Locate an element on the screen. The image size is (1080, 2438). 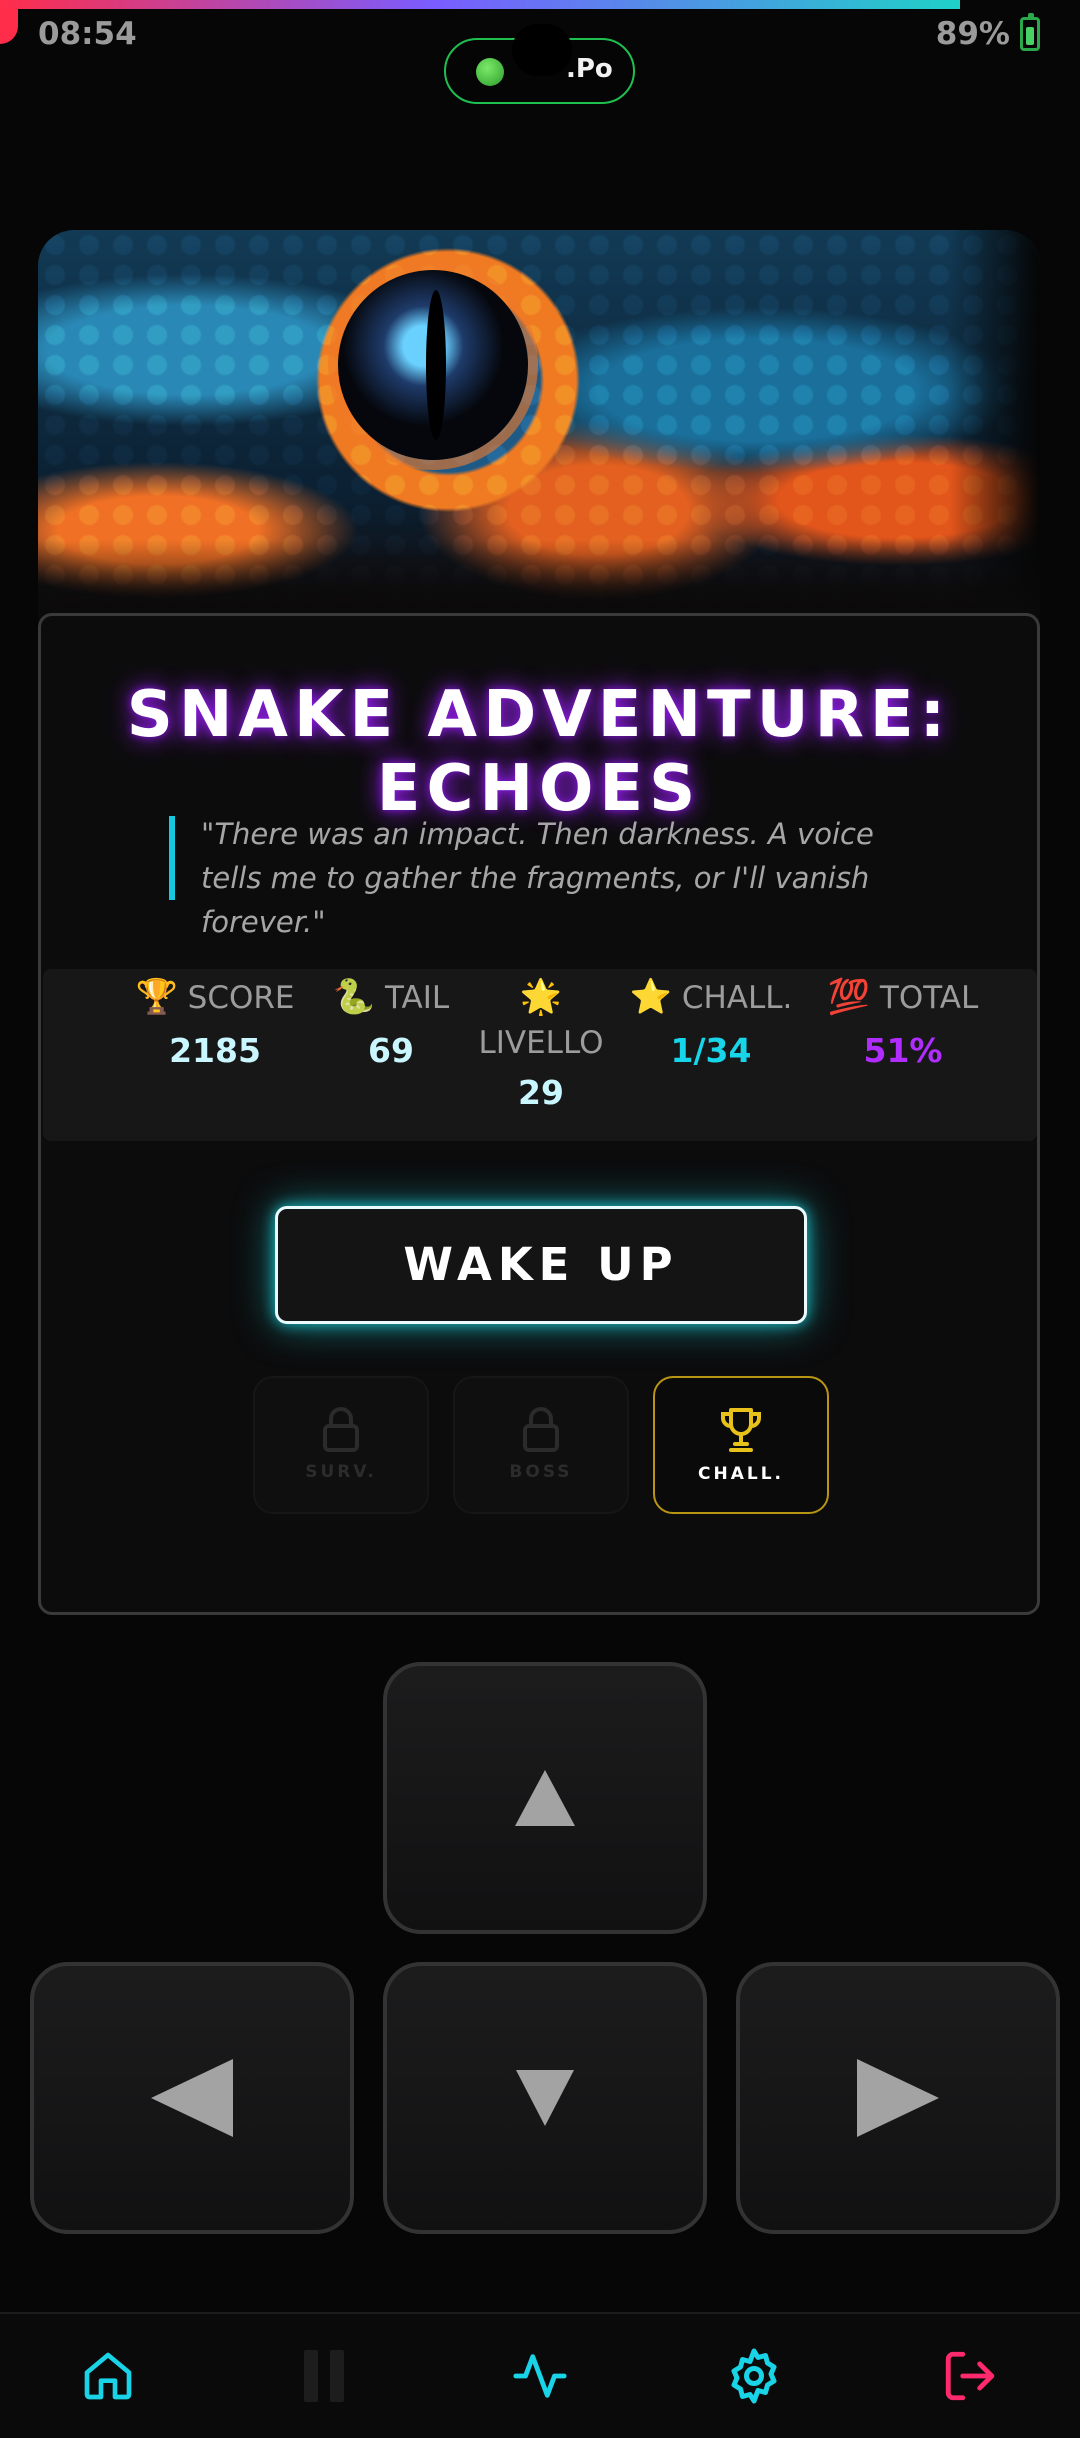
status-battery: 89% is located at coordinates (987, 32).